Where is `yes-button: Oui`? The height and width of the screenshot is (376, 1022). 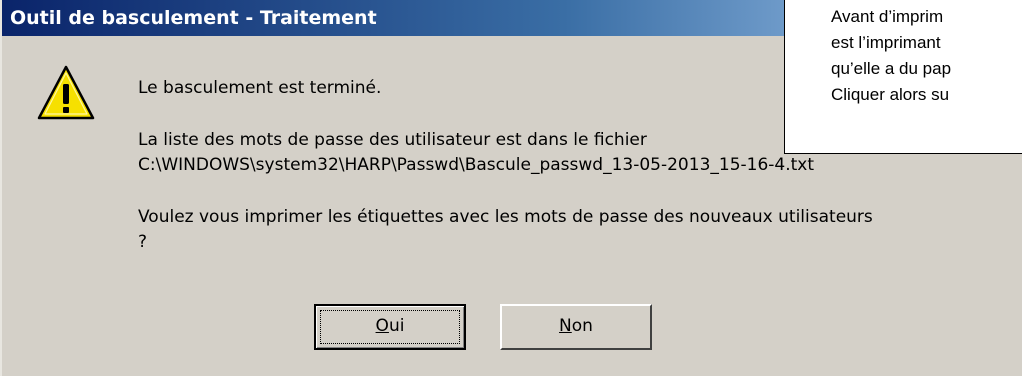
yes-button: Oui is located at coordinates (390, 327).